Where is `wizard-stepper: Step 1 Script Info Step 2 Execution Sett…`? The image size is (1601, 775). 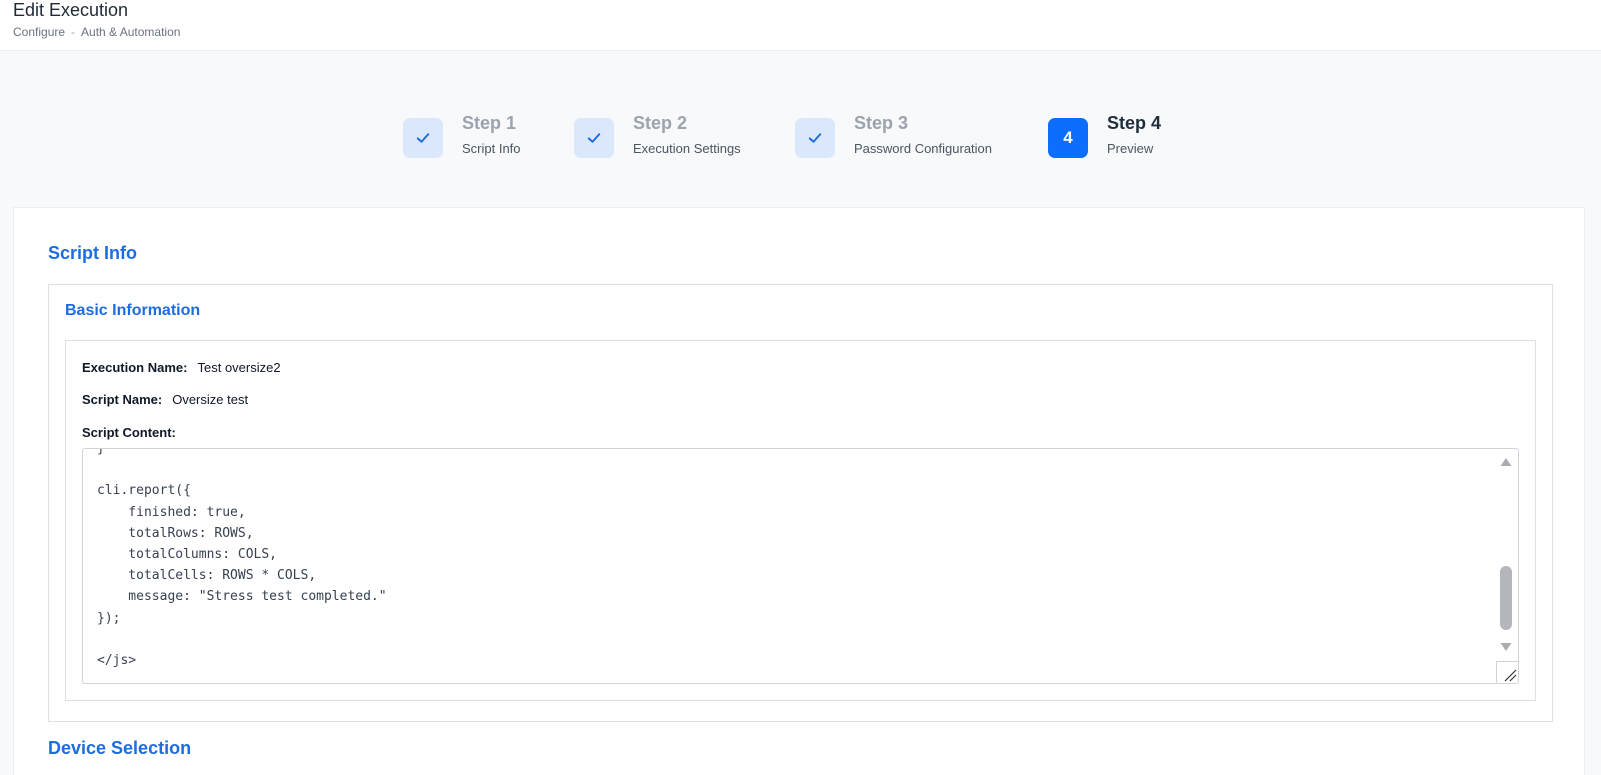
wizard-stepper: Step 1 Script Info Step 2 Execution Sett… is located at coordinates (800, 137).